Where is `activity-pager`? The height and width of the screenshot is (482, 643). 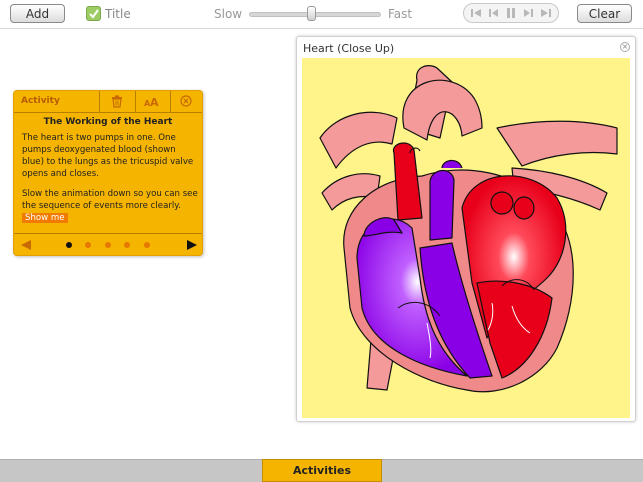
activity-pager is located at coordinates (108, 244).